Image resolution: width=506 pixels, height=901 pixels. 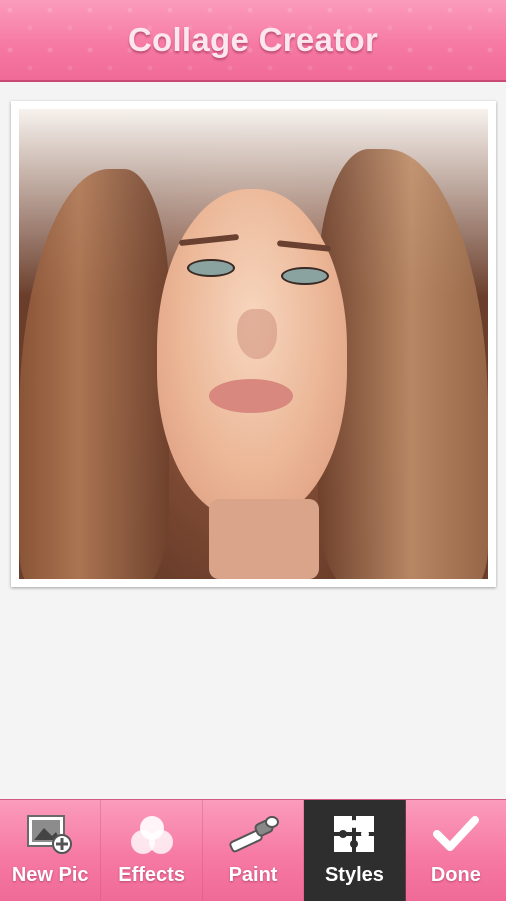 I want to click on app-title: Collage Creator, so click(x=253, y=39).